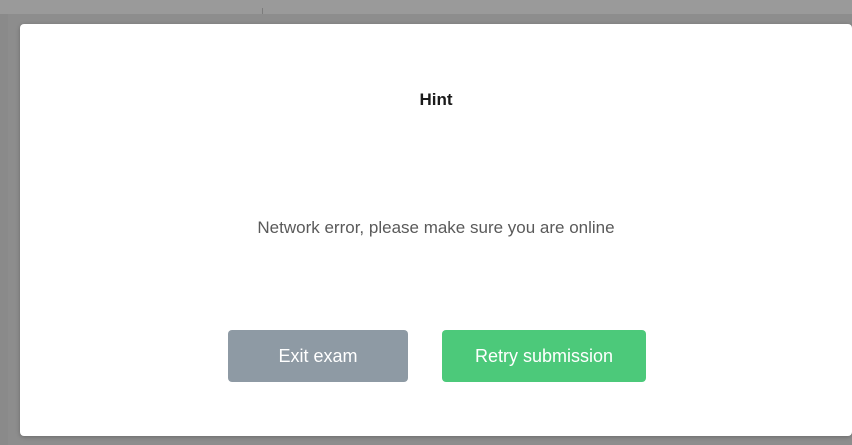 The image size is (852, 445). What do you see at coordinates (262, 11) in the screenshot?
I see `background-divider` at bounding box center [262, 11].